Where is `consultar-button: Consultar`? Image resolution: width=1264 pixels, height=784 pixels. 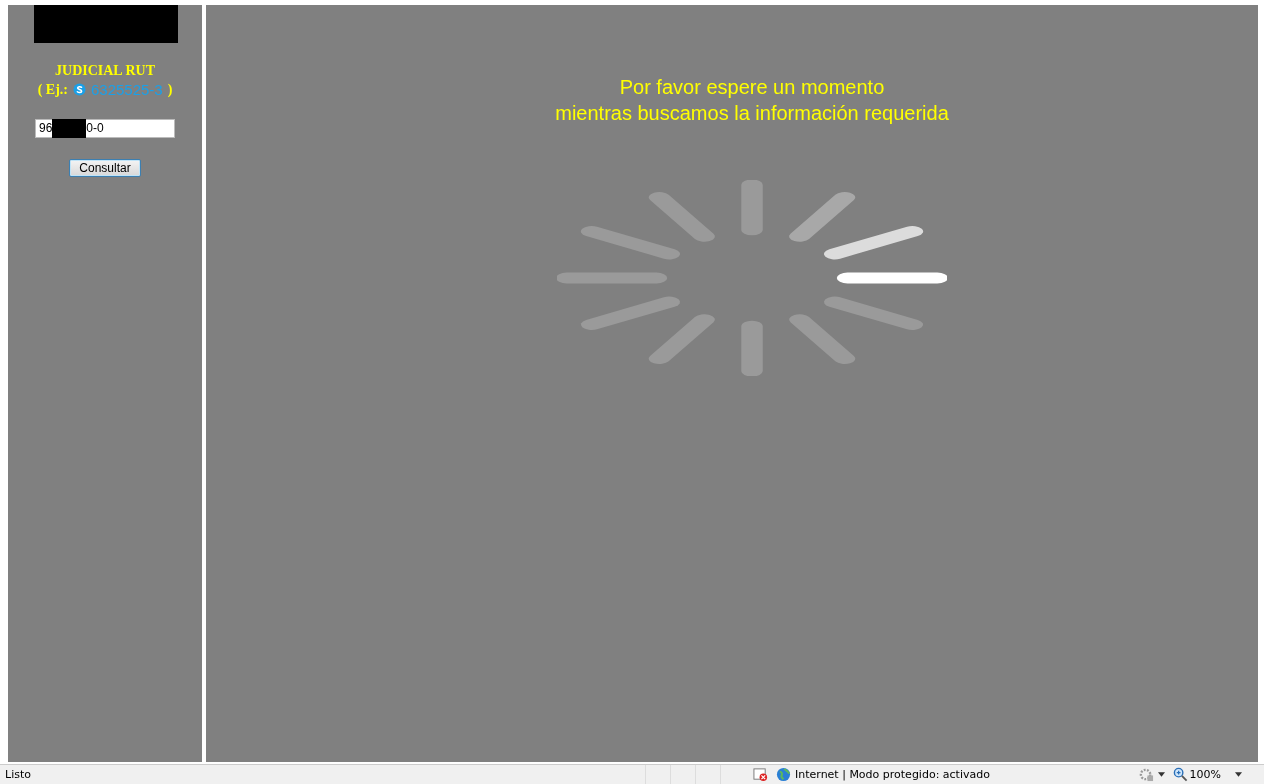
consultar-button: Consultar is located at coordinates (105, 168).